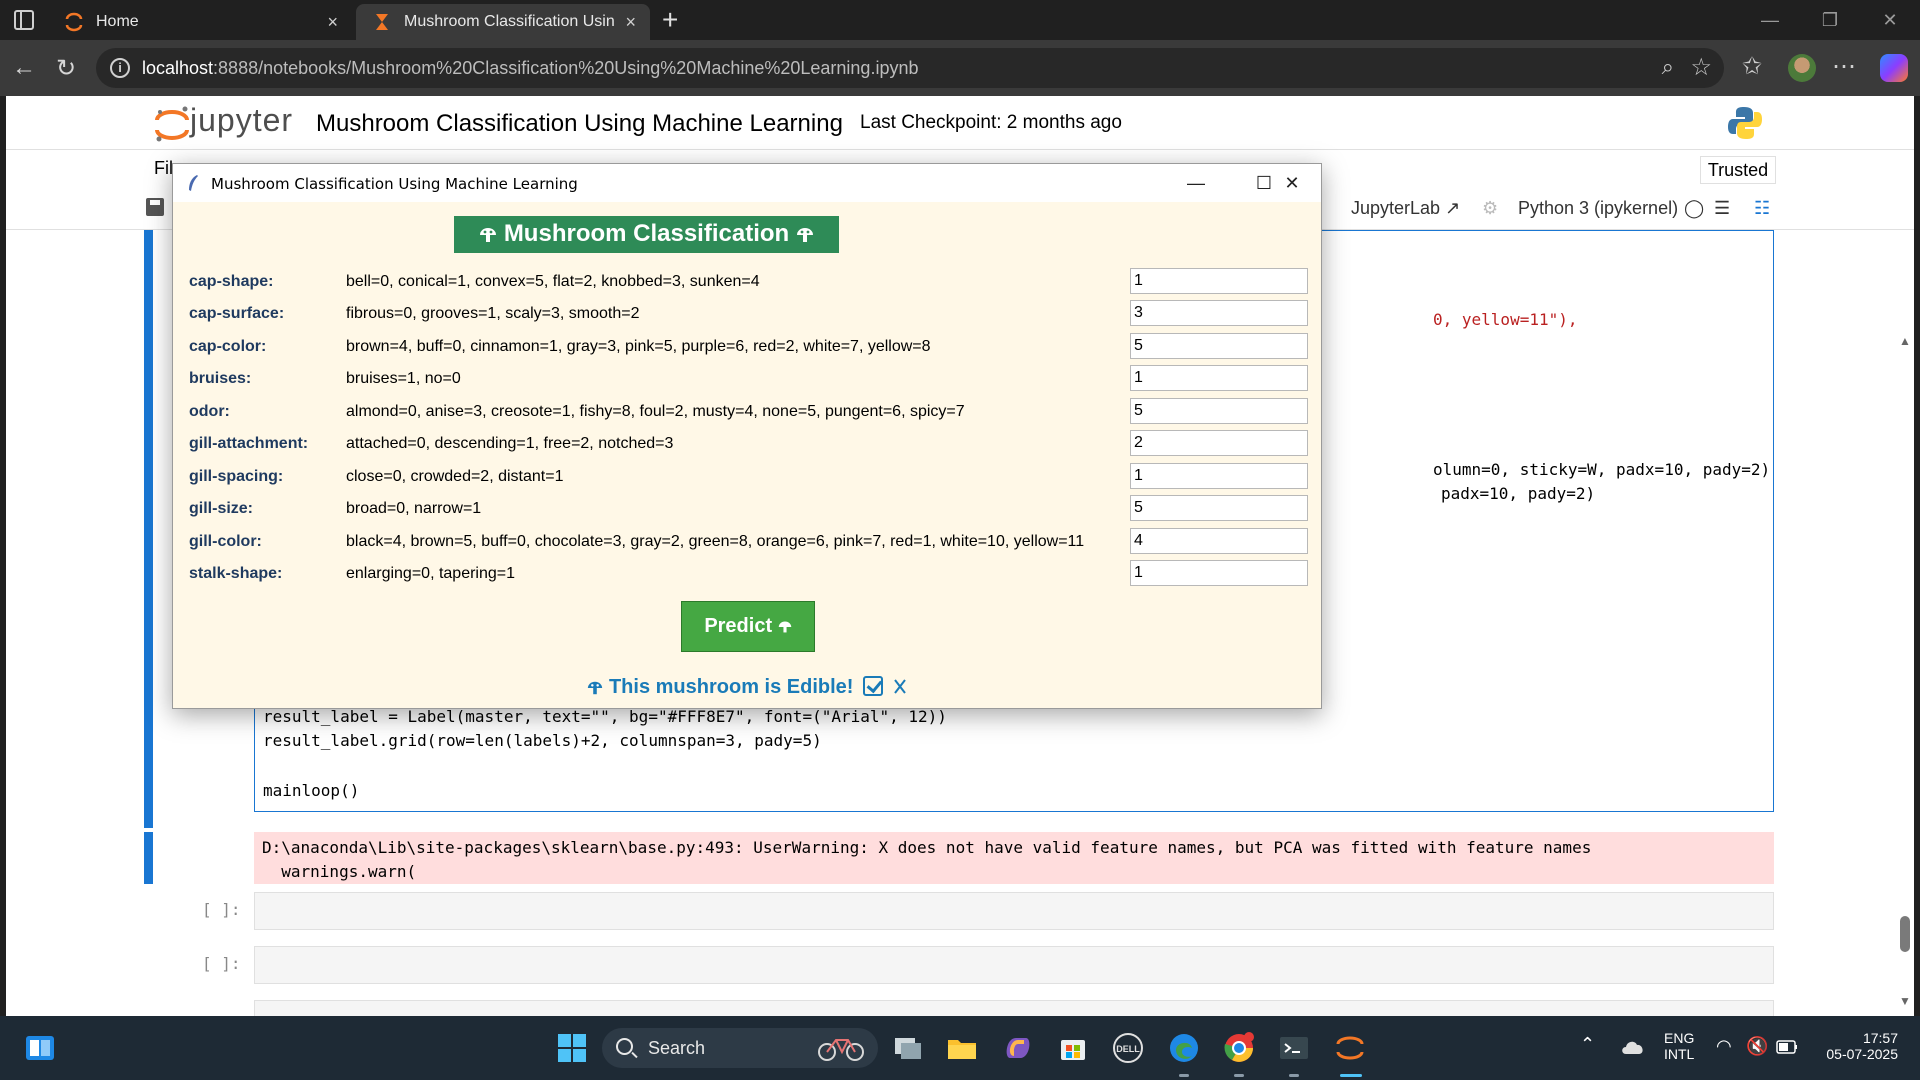 The width and height of the screenshot is (1920, 1080). I want to click on scroll-up-icon: ▲, so click(1905, 341).